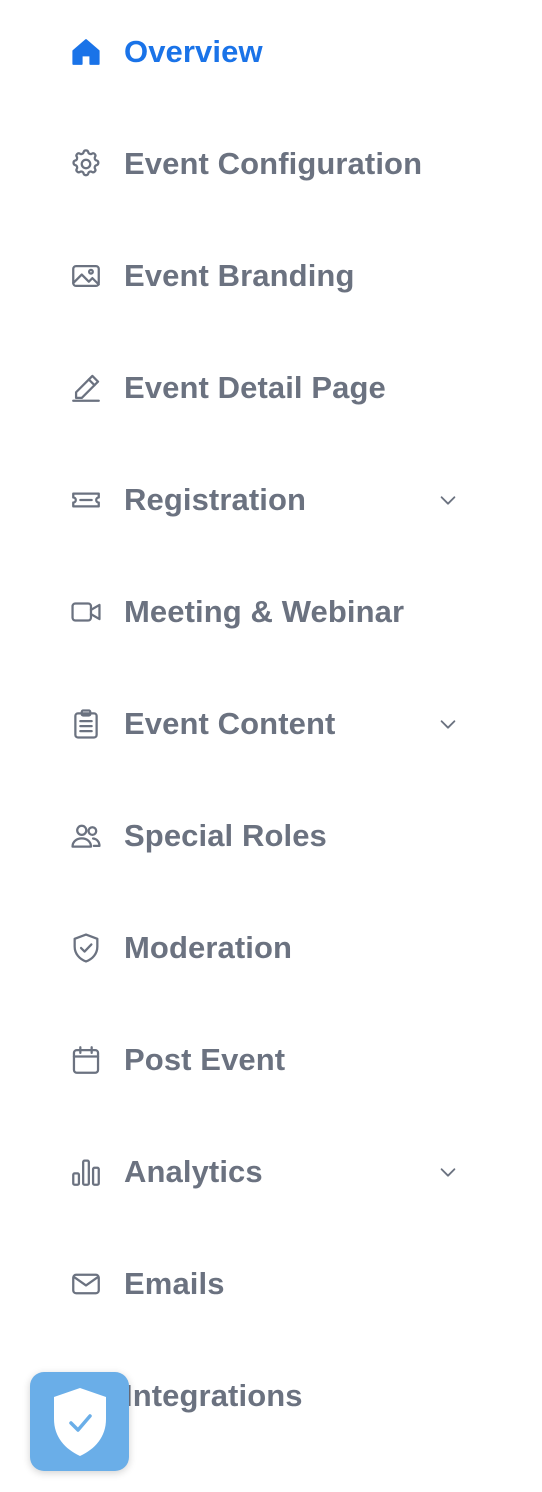 The width and height of the screenshot is (542, 1492). What do you see at coordinates (215, 499) in the screenshot?
I see `sidebar-item-label: Registration` at bounding box center [215, 499].